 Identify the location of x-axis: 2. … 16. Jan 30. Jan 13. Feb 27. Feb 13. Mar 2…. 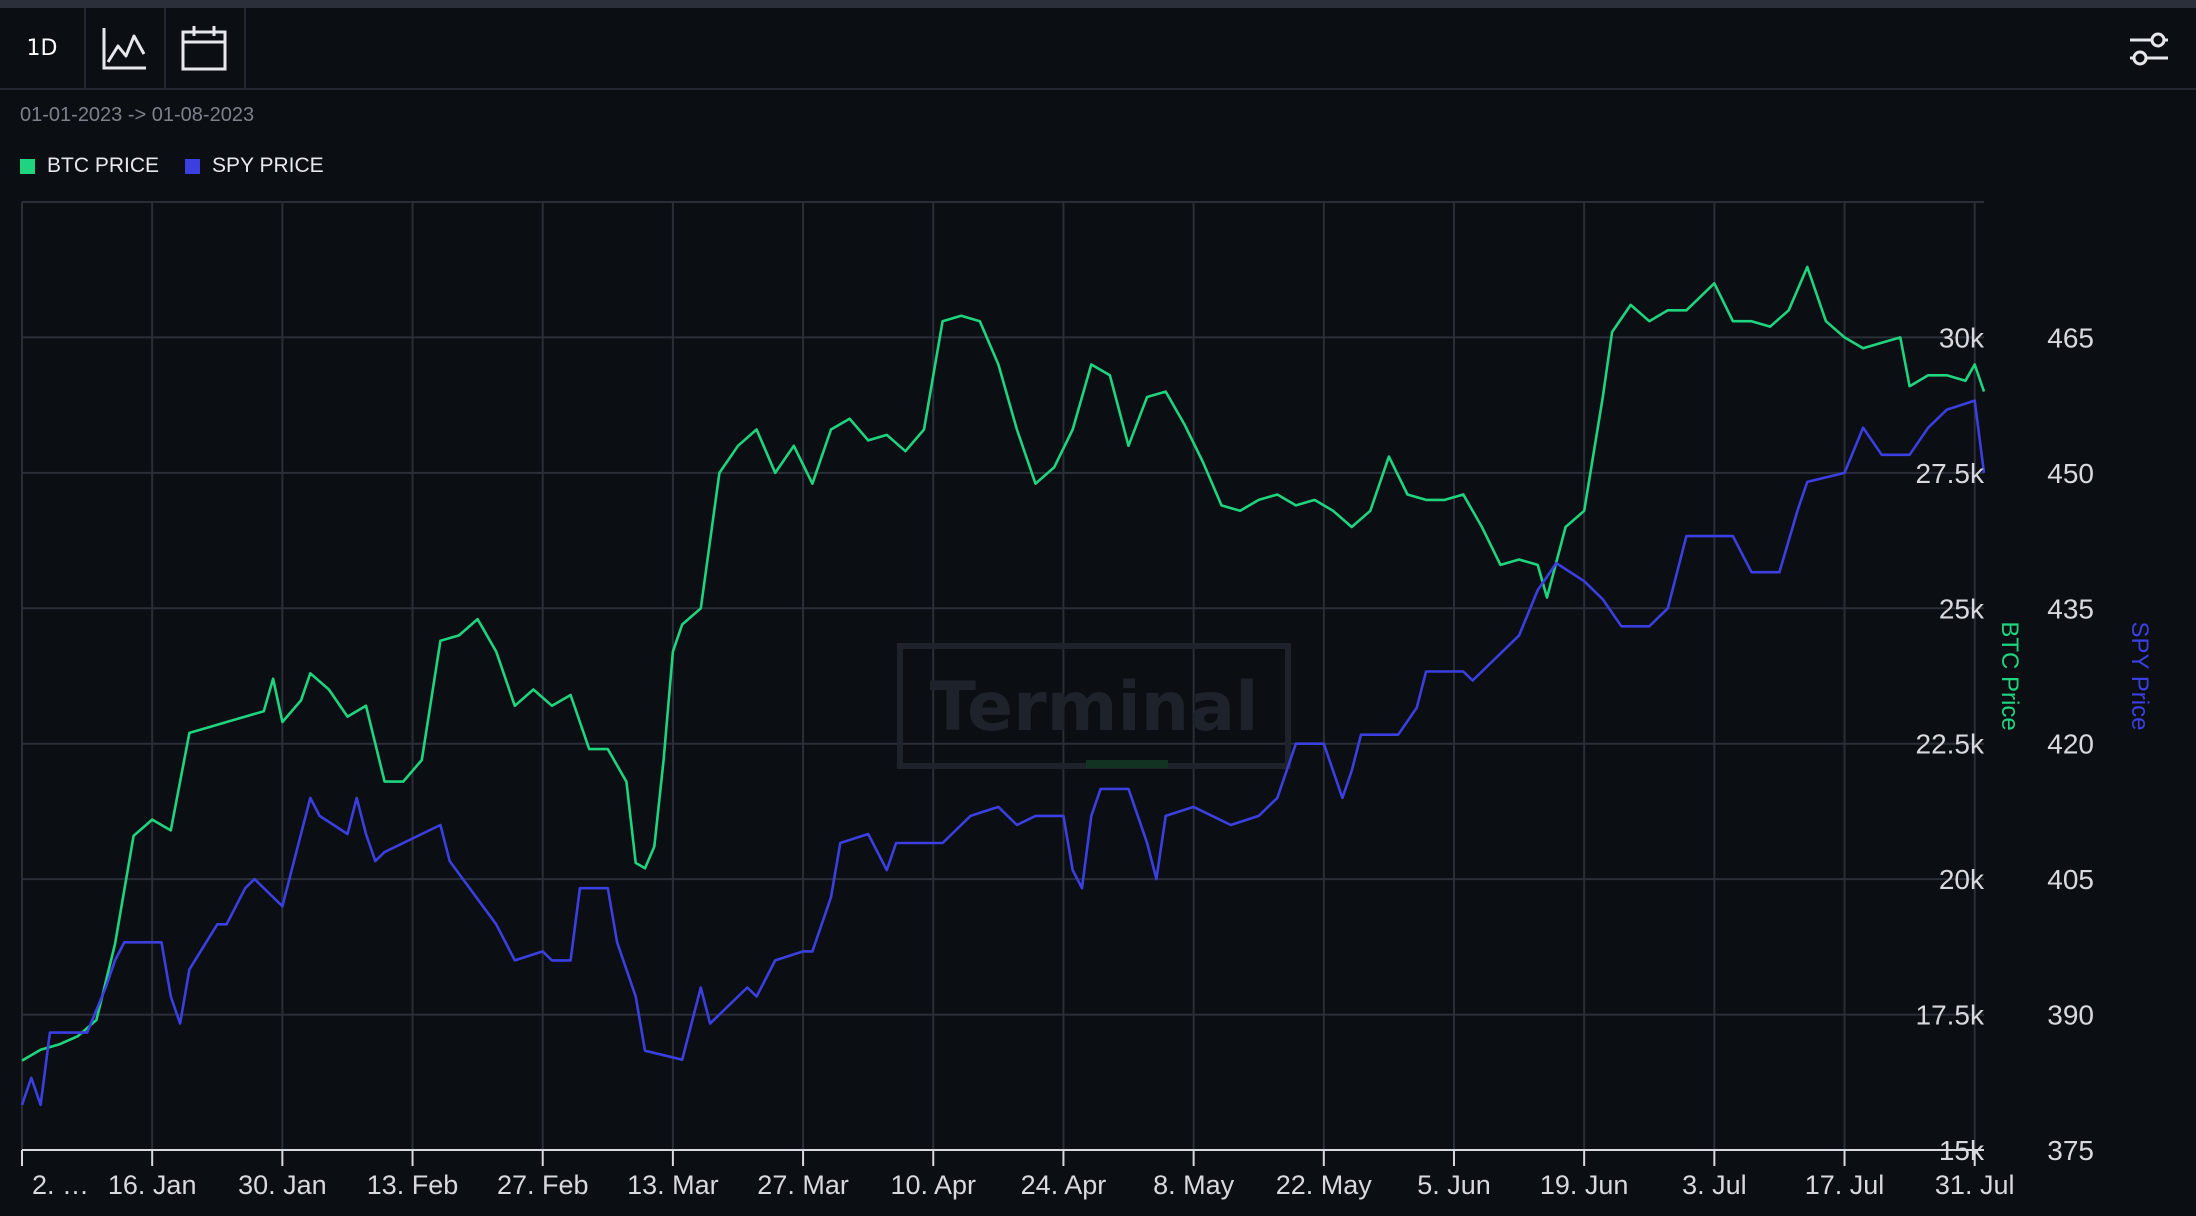
(1018, 1174).